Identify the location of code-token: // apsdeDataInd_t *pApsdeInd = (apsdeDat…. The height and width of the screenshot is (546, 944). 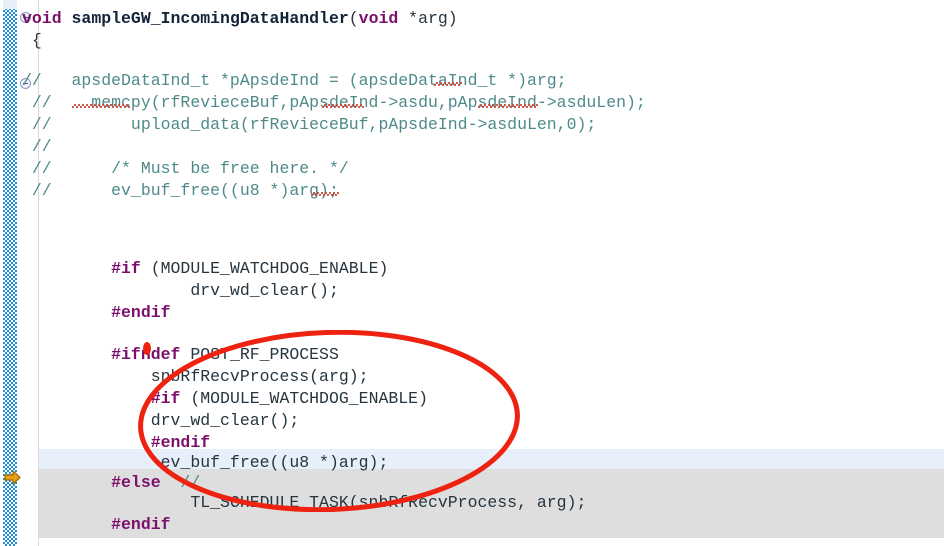
(294, 80).